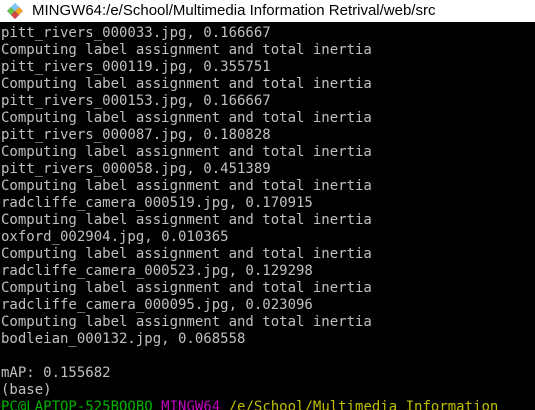 Image resolution: width=535 pixels, height=410 pixels. I want to click on output-line: pitt_rivers_000033.jpg, 0.166667, so click(136, 33).